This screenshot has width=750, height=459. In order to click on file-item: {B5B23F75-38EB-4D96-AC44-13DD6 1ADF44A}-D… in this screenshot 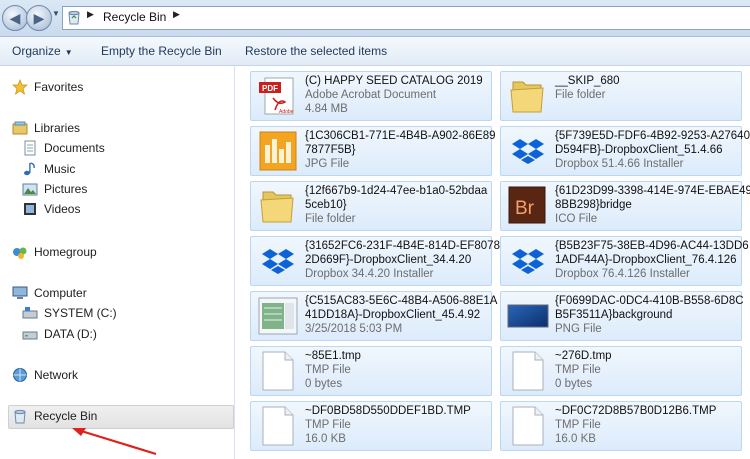, I will do `click(624, 261)`.